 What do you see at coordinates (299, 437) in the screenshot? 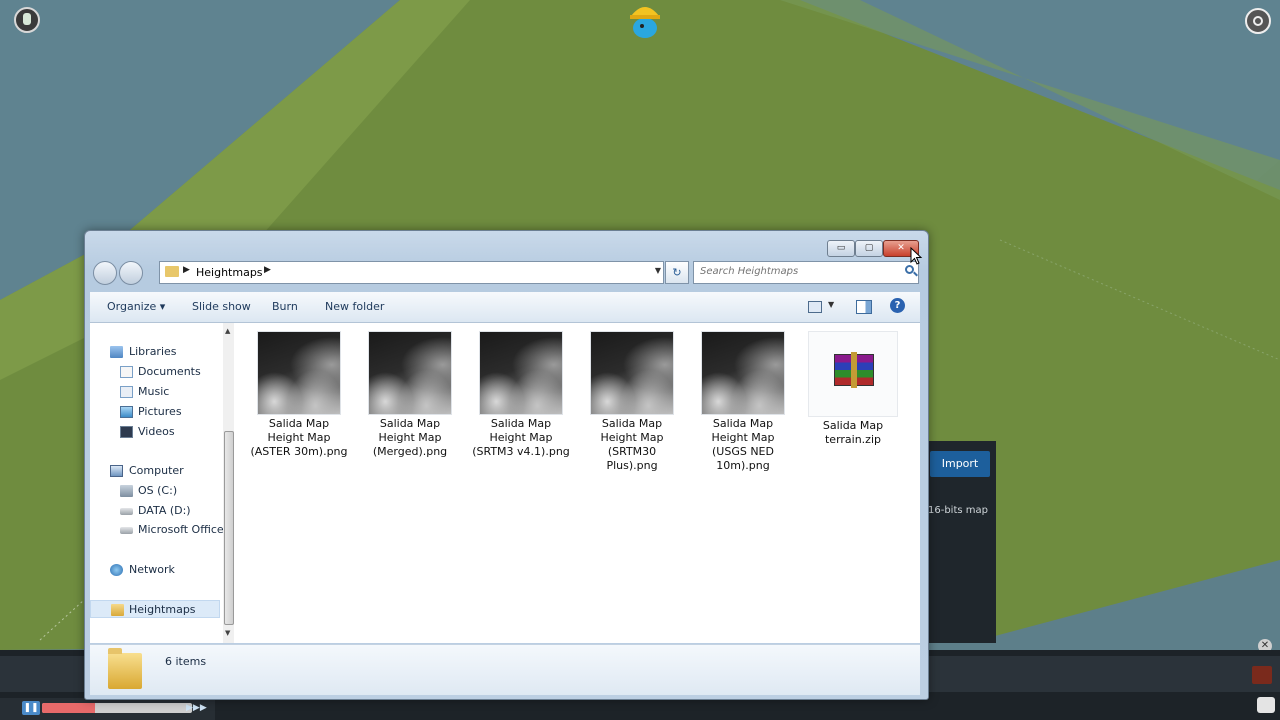
I see `file-name: Salida Map Height Map (ASTER 30m).png` at bounding box center [299, 437].